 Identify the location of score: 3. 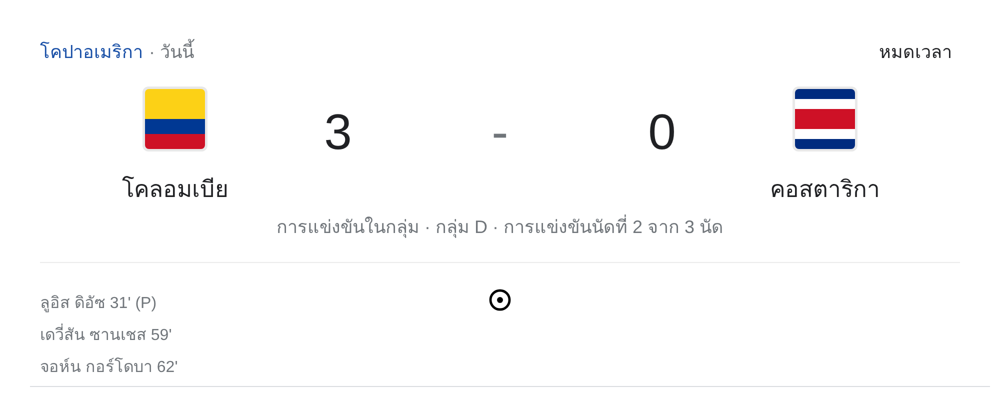
(338, 132).